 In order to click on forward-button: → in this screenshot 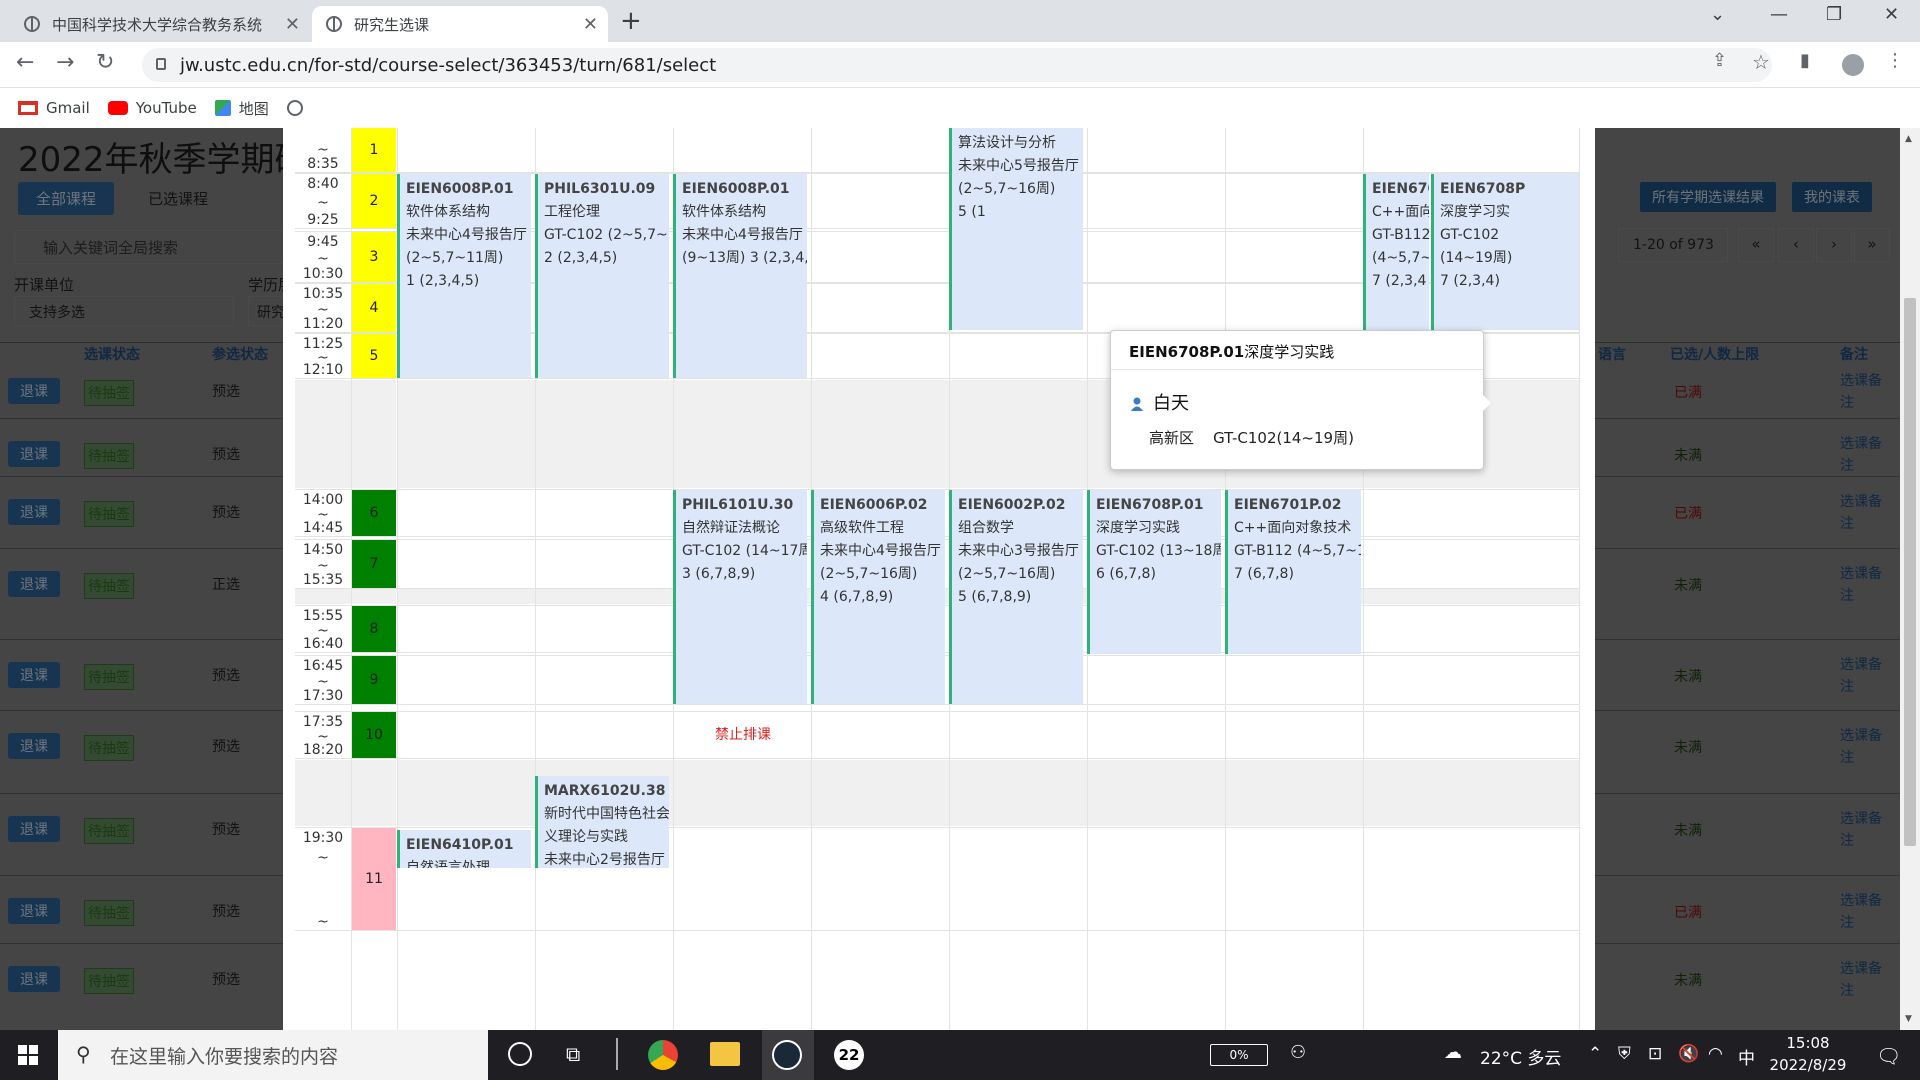, I will do `click(65, 62)`.